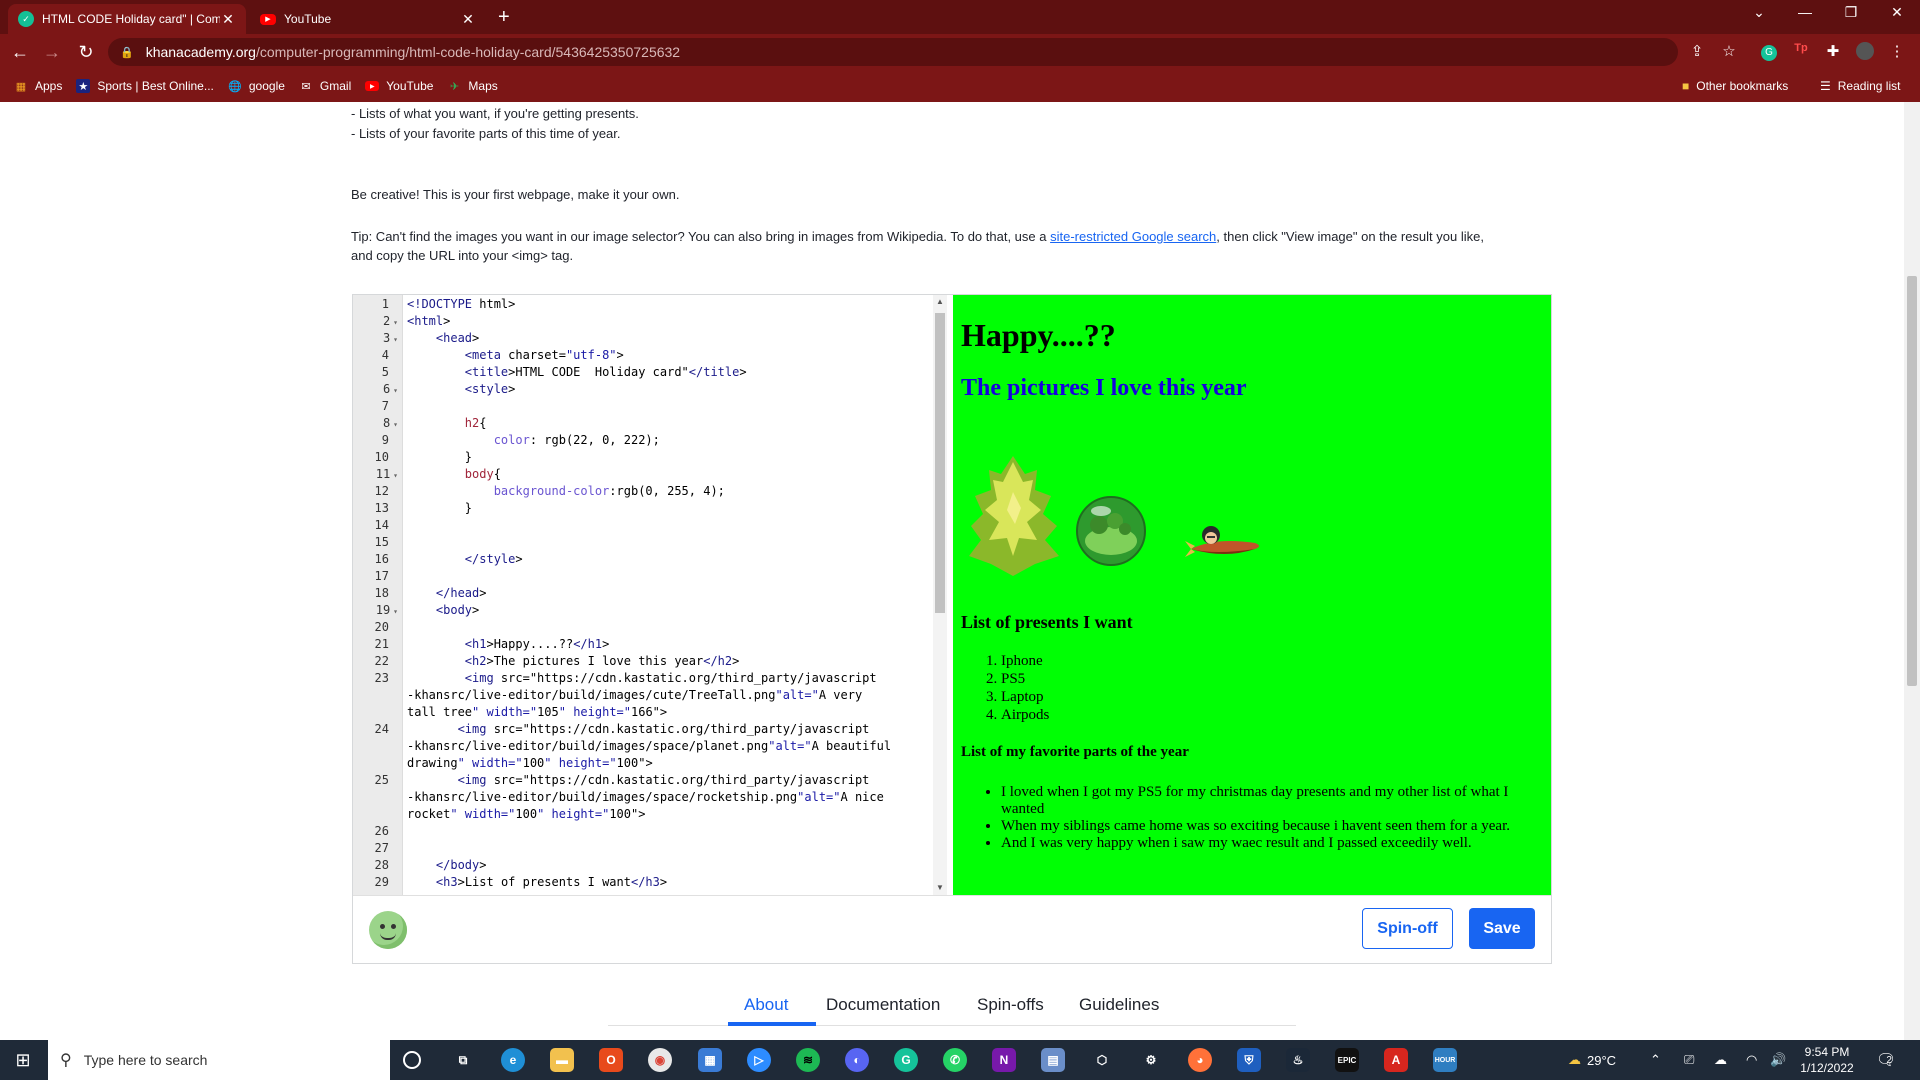 This screenshot has height=1080, width=1920. What do you see at coordinates (566, 491) in the screenshot?
I see `code-line: background-color:rgb(0, 255, 4);` at bounding box center [566, 491].